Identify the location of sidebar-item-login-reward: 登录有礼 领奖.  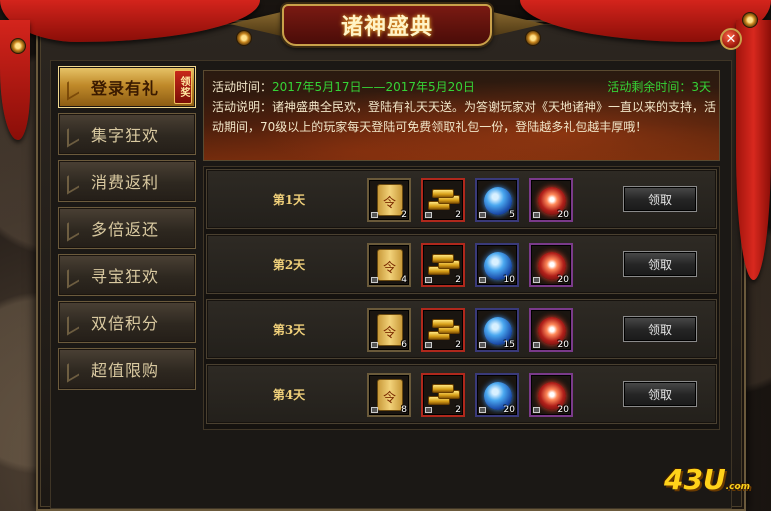
(127, 87).